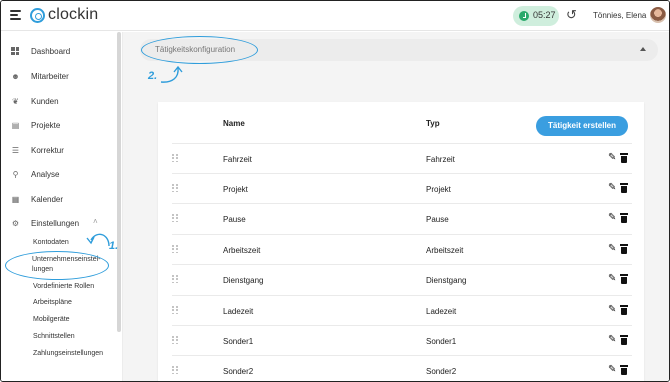  What do you see at coordinates (658, 15) in the screenshot?
I see `avatar` at bounding box center [658, 15].